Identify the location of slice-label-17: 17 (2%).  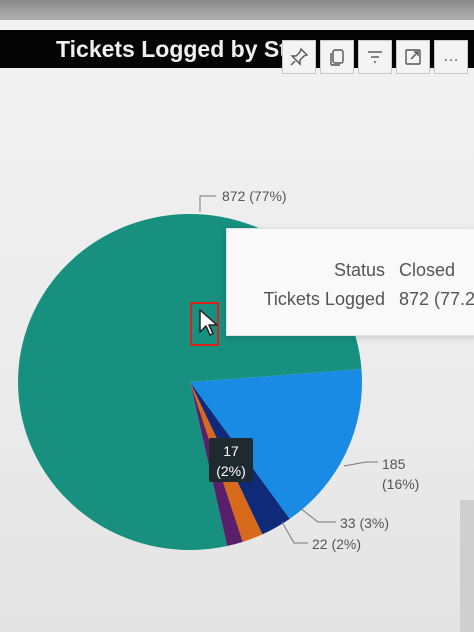
(231, 460).